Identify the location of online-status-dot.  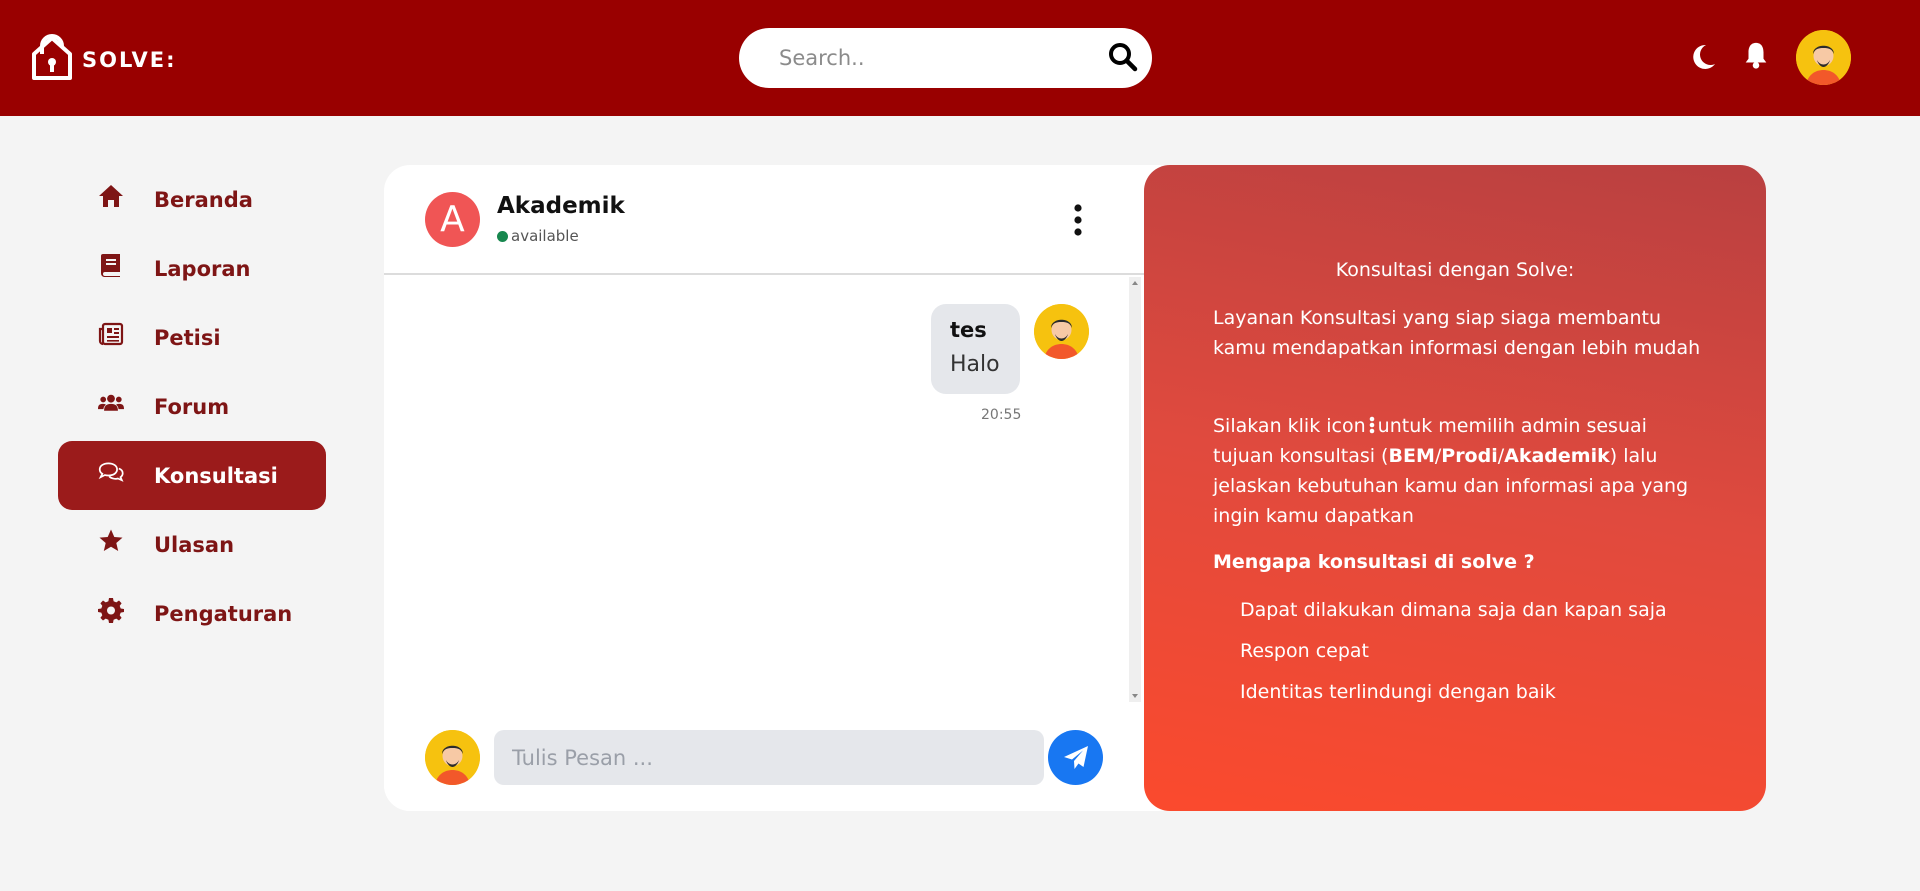
(502, 236).